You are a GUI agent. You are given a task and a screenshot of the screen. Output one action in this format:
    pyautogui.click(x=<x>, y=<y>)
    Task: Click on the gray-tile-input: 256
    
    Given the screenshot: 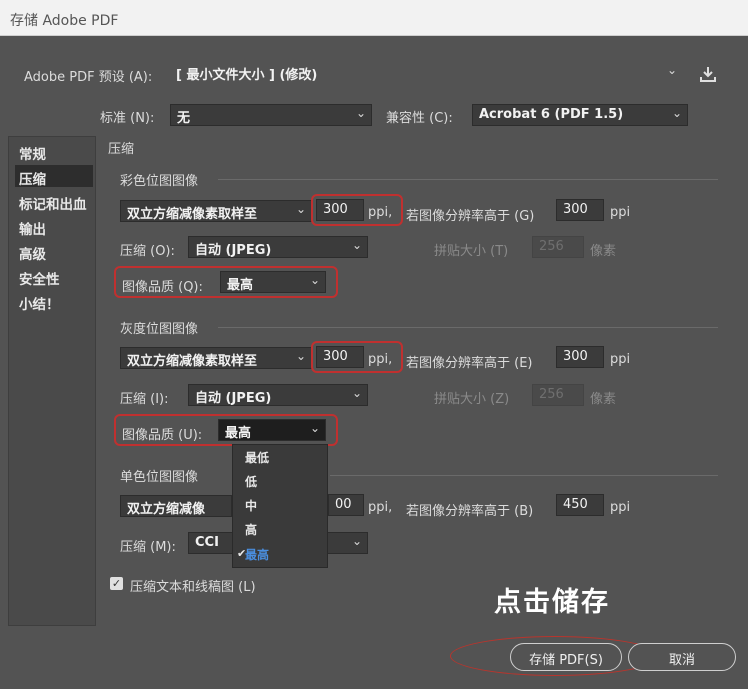 What is the action you would take?
    pyautogui.click(x=558, y=395)
    